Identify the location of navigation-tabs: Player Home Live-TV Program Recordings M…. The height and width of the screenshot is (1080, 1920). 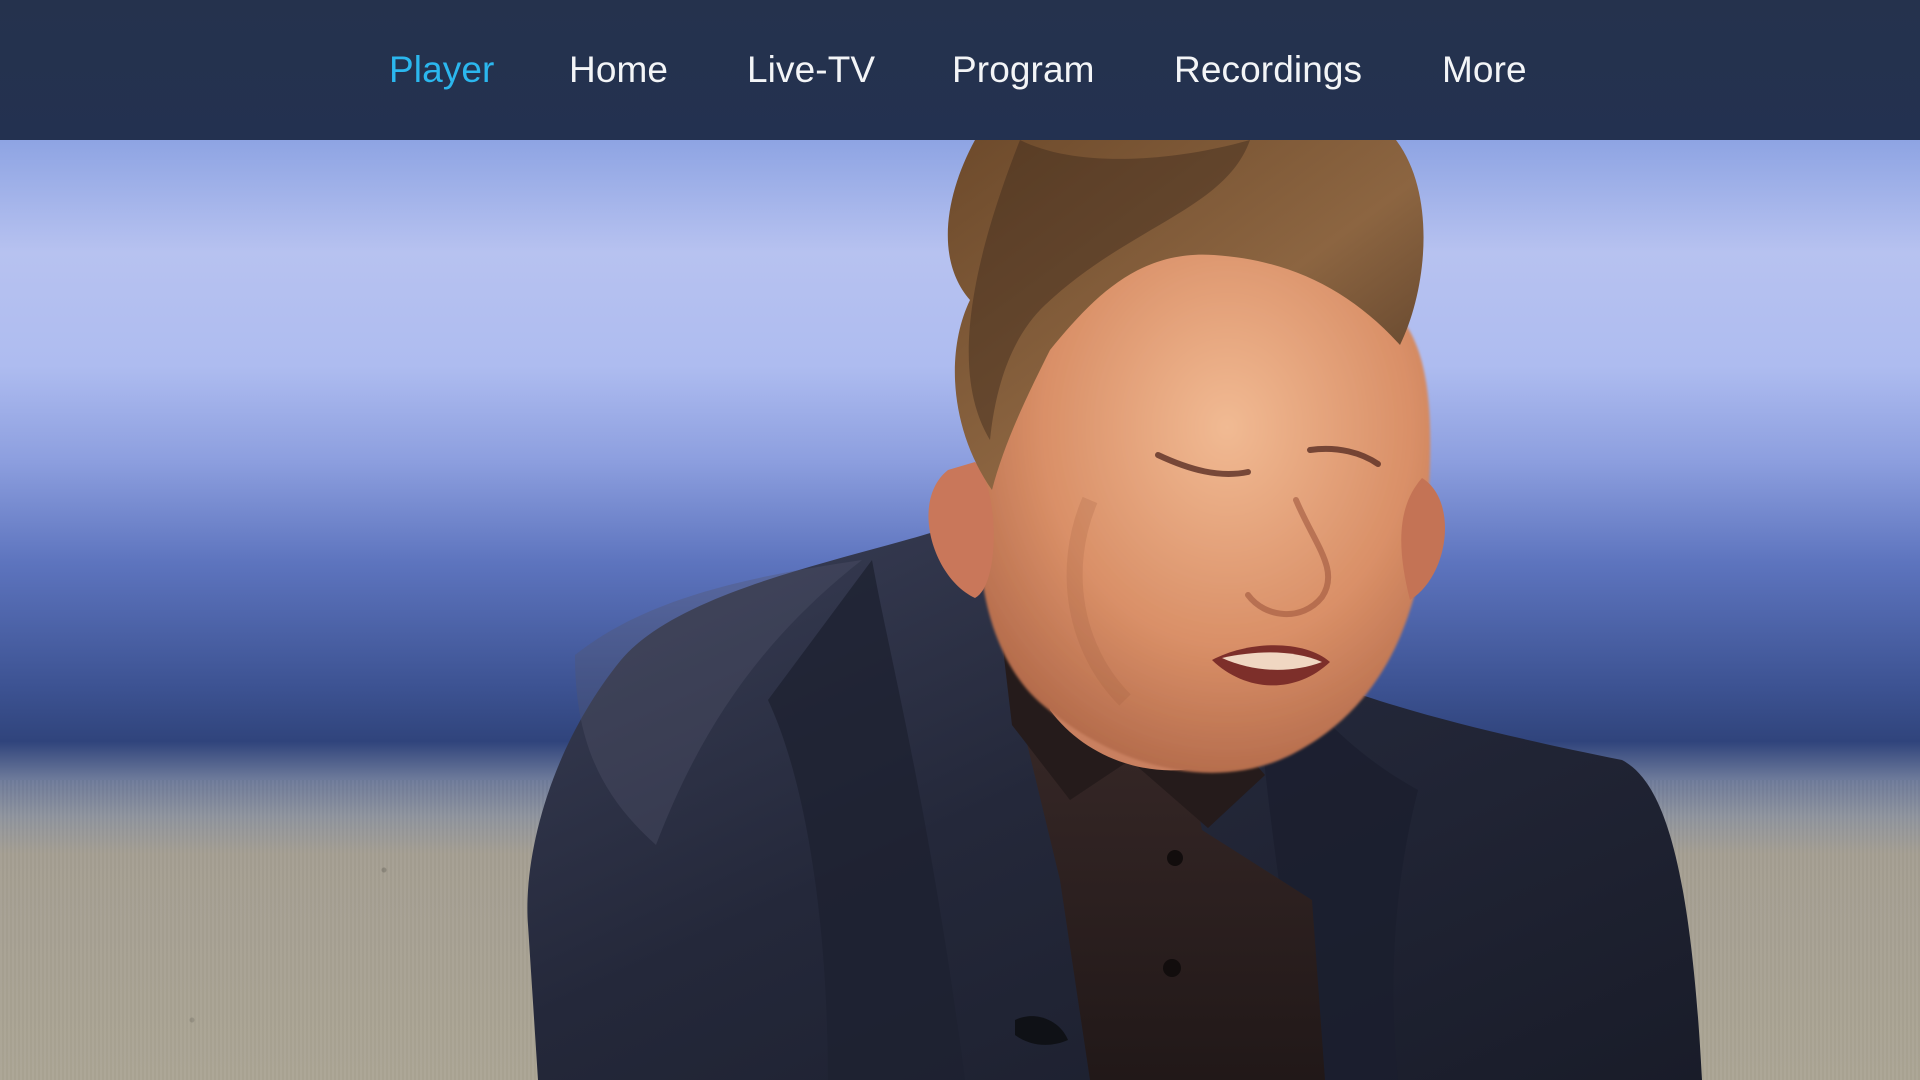
(960, 70).